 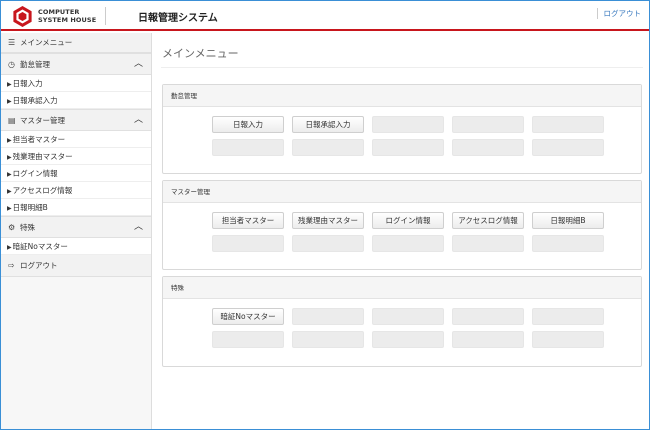 What do you see at coordinates (408, 136) in the screenshot?
I see `button-grid: 日報入力 日報承認入力` at bounding box center [408, 136].